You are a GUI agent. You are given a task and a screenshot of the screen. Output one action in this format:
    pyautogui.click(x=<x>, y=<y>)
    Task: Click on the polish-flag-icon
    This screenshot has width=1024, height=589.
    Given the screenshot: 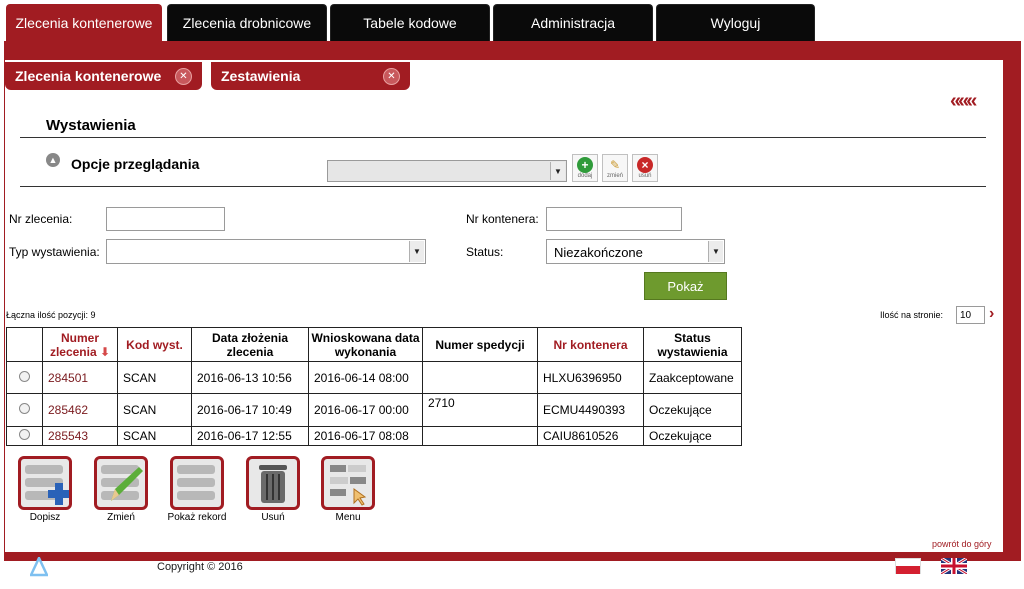 What is the action you would take?
    pyautogui.click(x=908, y=566)
    